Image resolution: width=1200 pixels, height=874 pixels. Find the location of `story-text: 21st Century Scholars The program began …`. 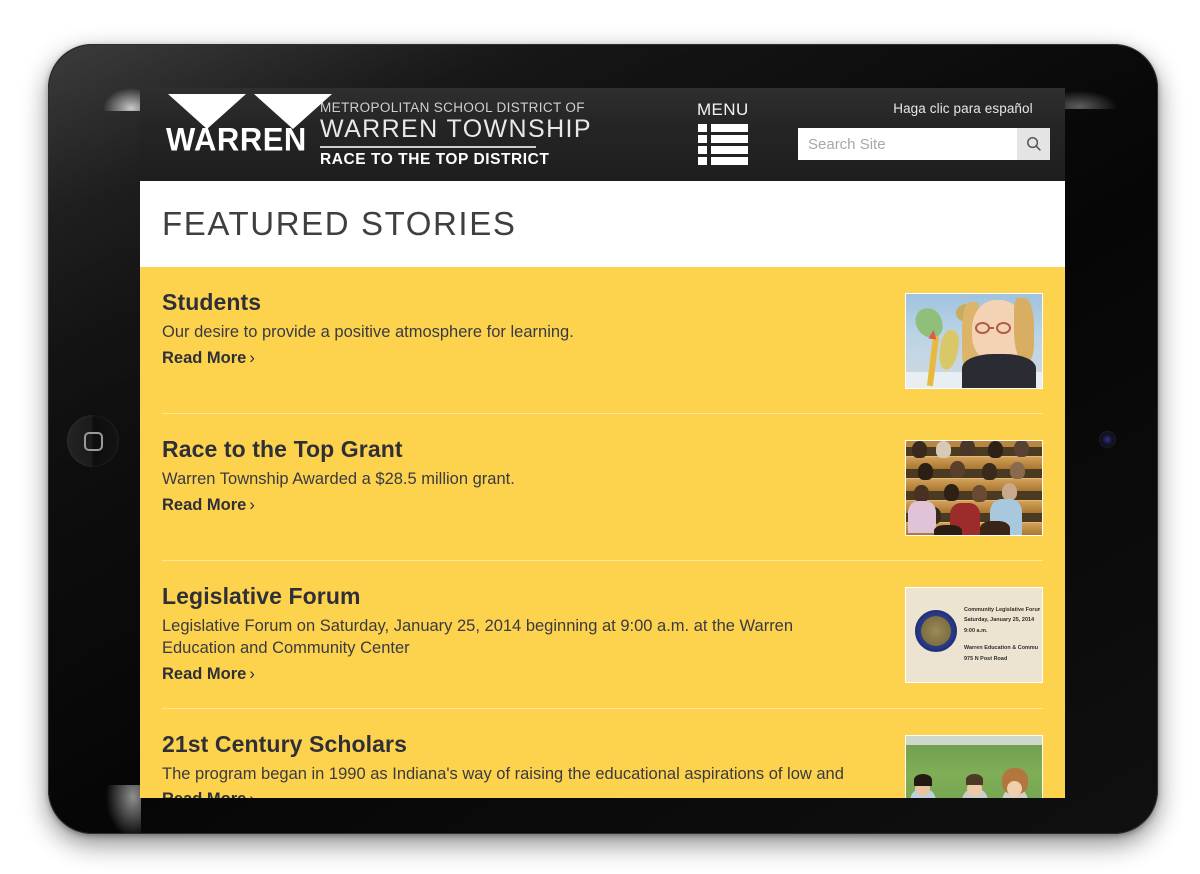

story-text: 21st Century Scholars The program began … is located at coordinates (533, 764).